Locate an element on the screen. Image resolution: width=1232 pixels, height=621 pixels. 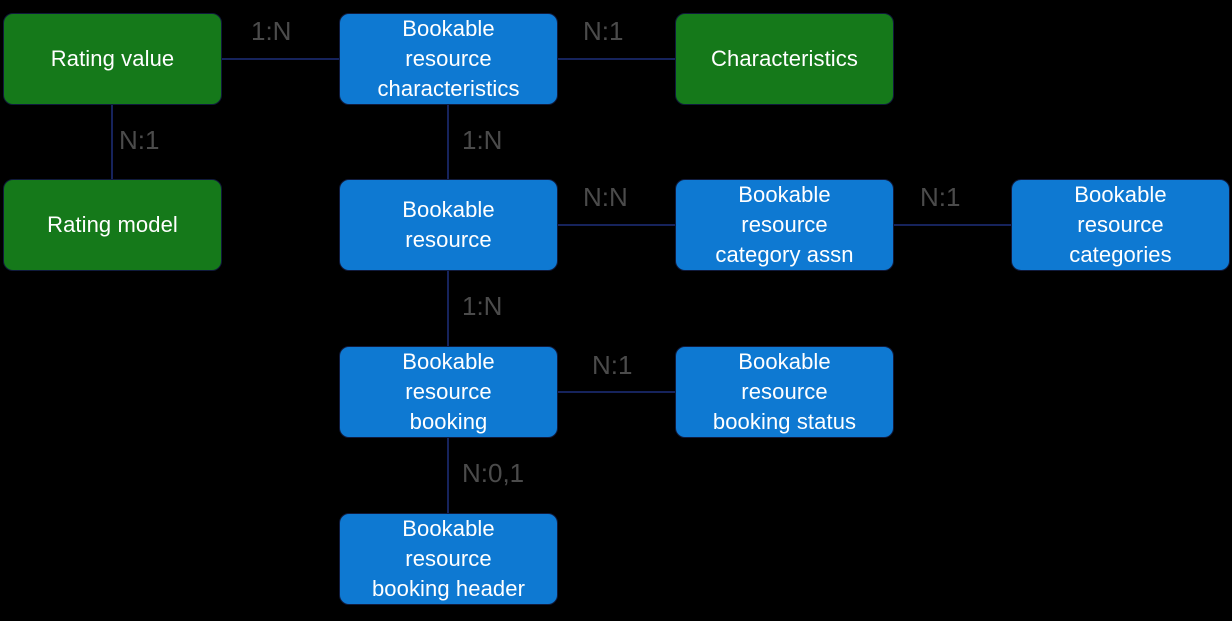
cardinality-label-booking-to-booking-status: N:1 is located at coordinates (612, 365).